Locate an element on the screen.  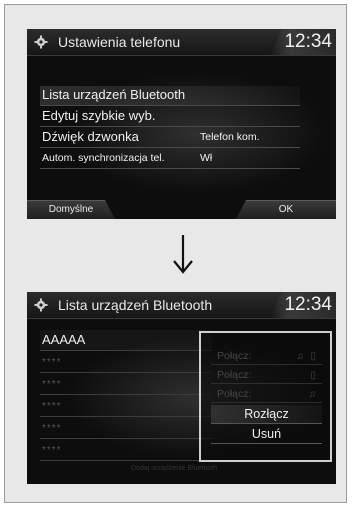
down-arrow-icon is located at coordinates (183, 254).